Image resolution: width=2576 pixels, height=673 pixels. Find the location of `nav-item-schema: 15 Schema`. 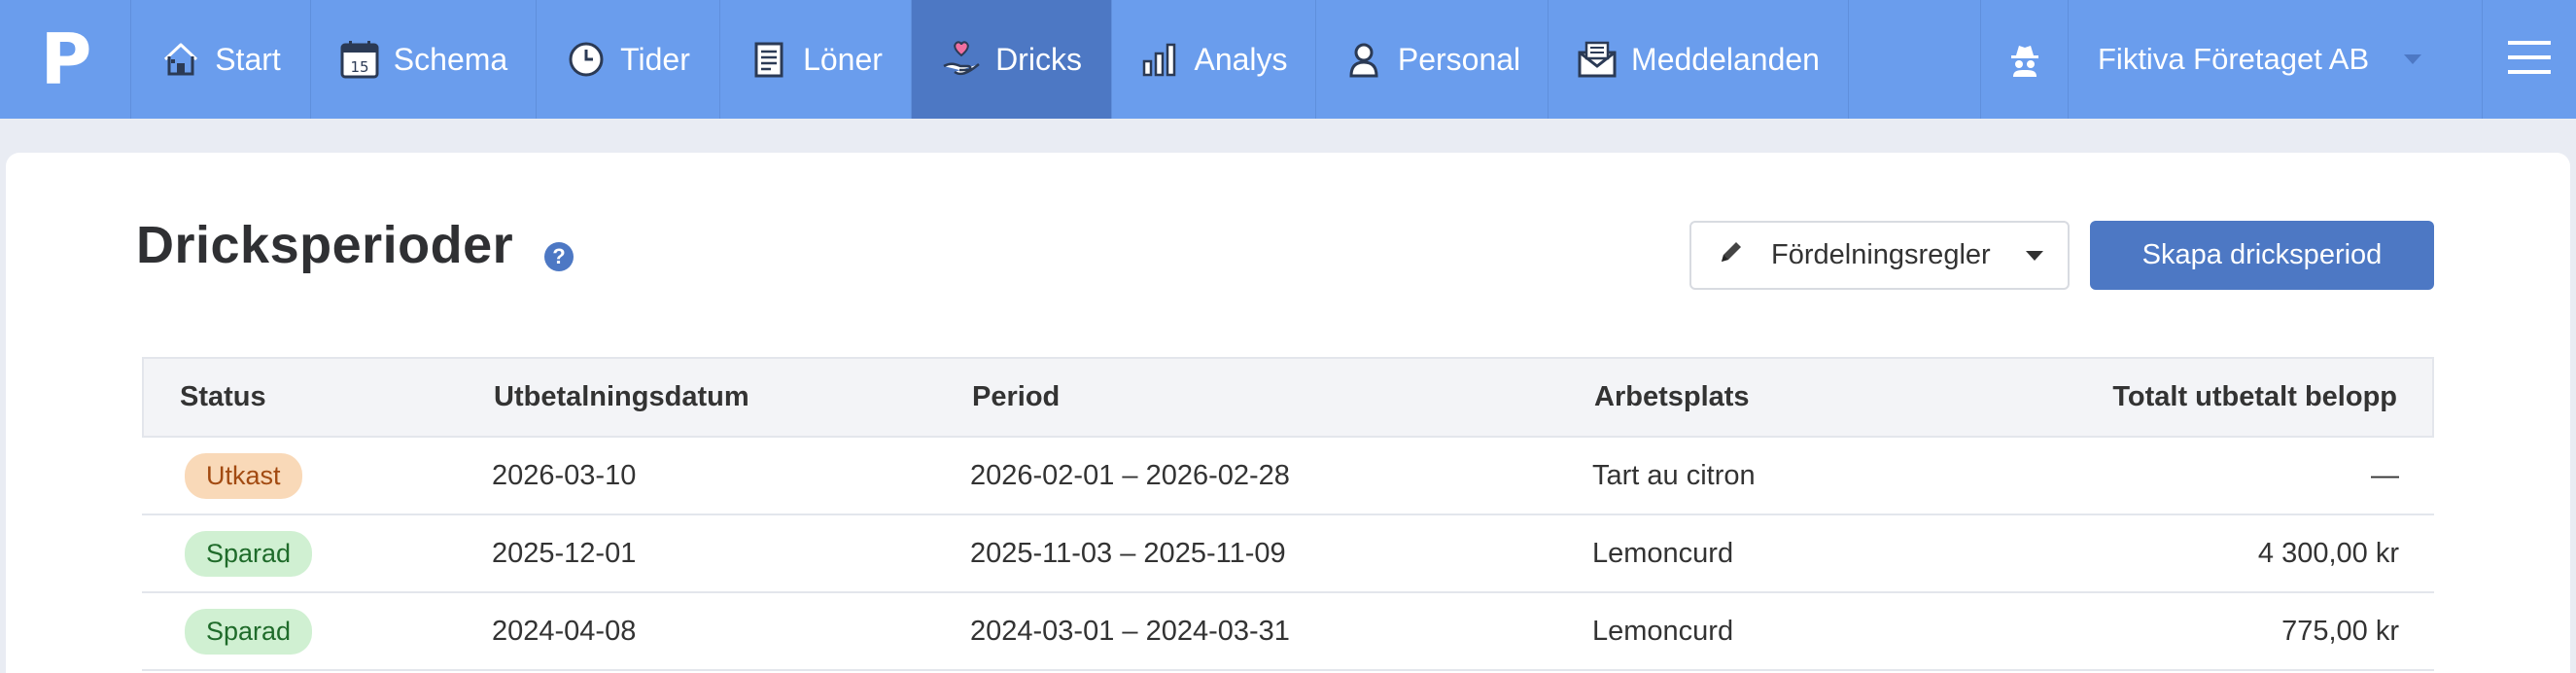

nav-item-schema: 15 Schema is located at coordinates (424, 59).